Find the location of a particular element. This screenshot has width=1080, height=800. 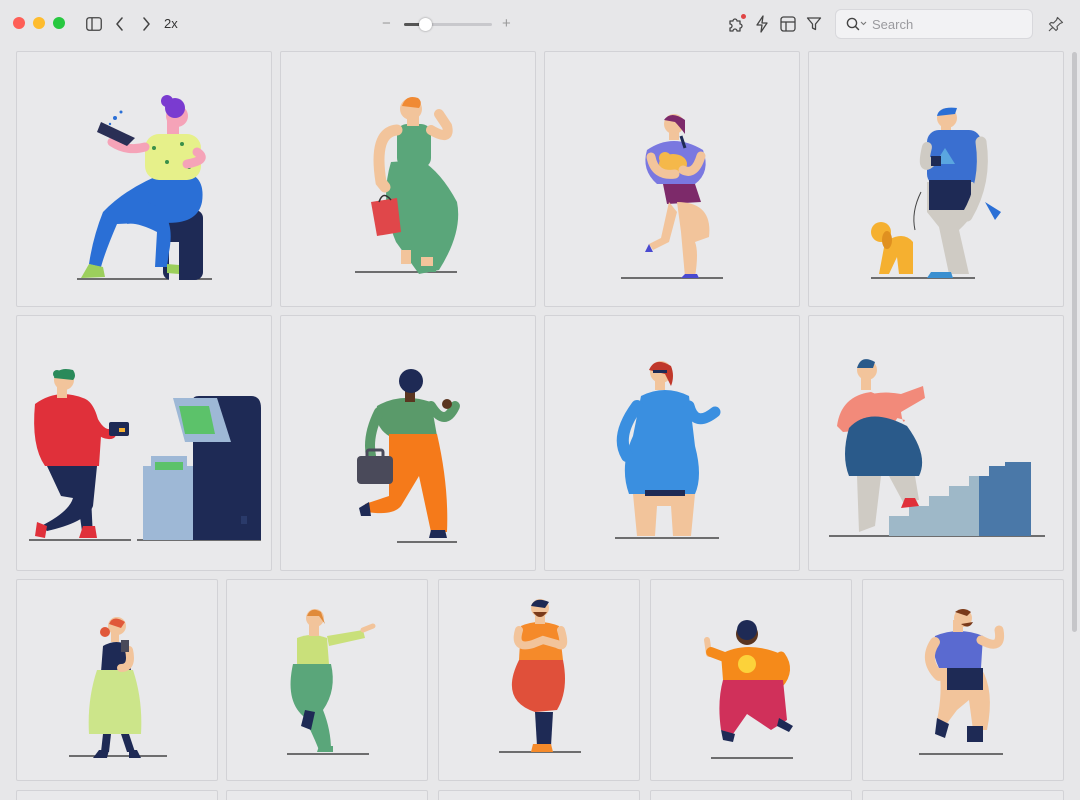

man-briefcase-illustration is located at coordinates (408, 456).